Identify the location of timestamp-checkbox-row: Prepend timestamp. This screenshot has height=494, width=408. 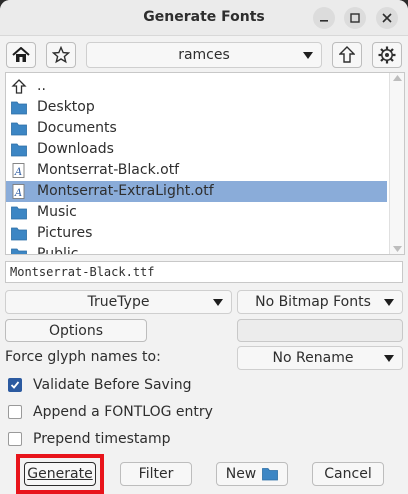
(89, 439).